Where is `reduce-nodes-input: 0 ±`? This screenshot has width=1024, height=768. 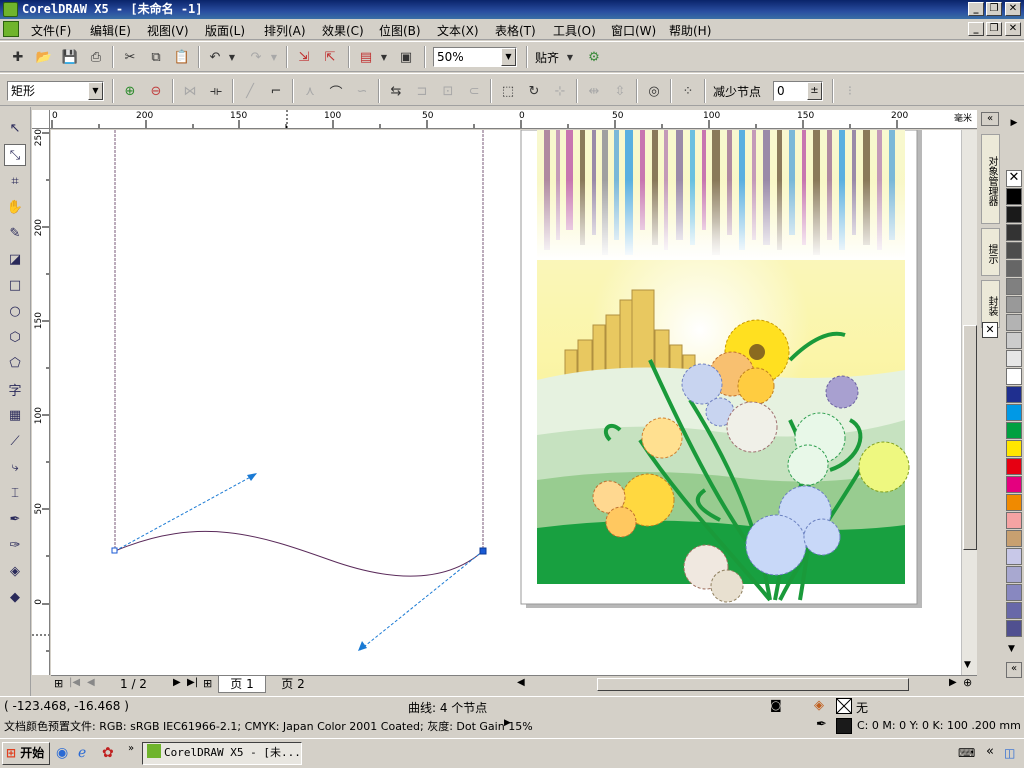 reduce-nodes-input: 0 ± is located at coordinates (798, 91).